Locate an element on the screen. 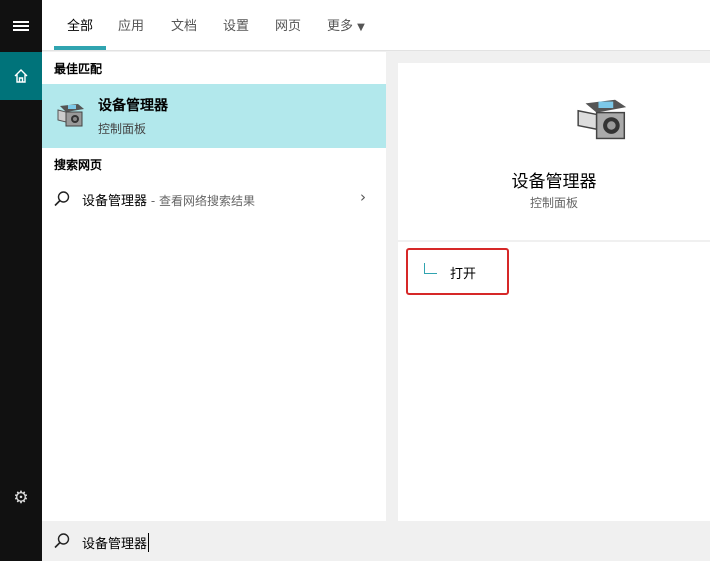 The image size is (710, 561). search-box: 设备管理器 is located at coordinates (376, 541).